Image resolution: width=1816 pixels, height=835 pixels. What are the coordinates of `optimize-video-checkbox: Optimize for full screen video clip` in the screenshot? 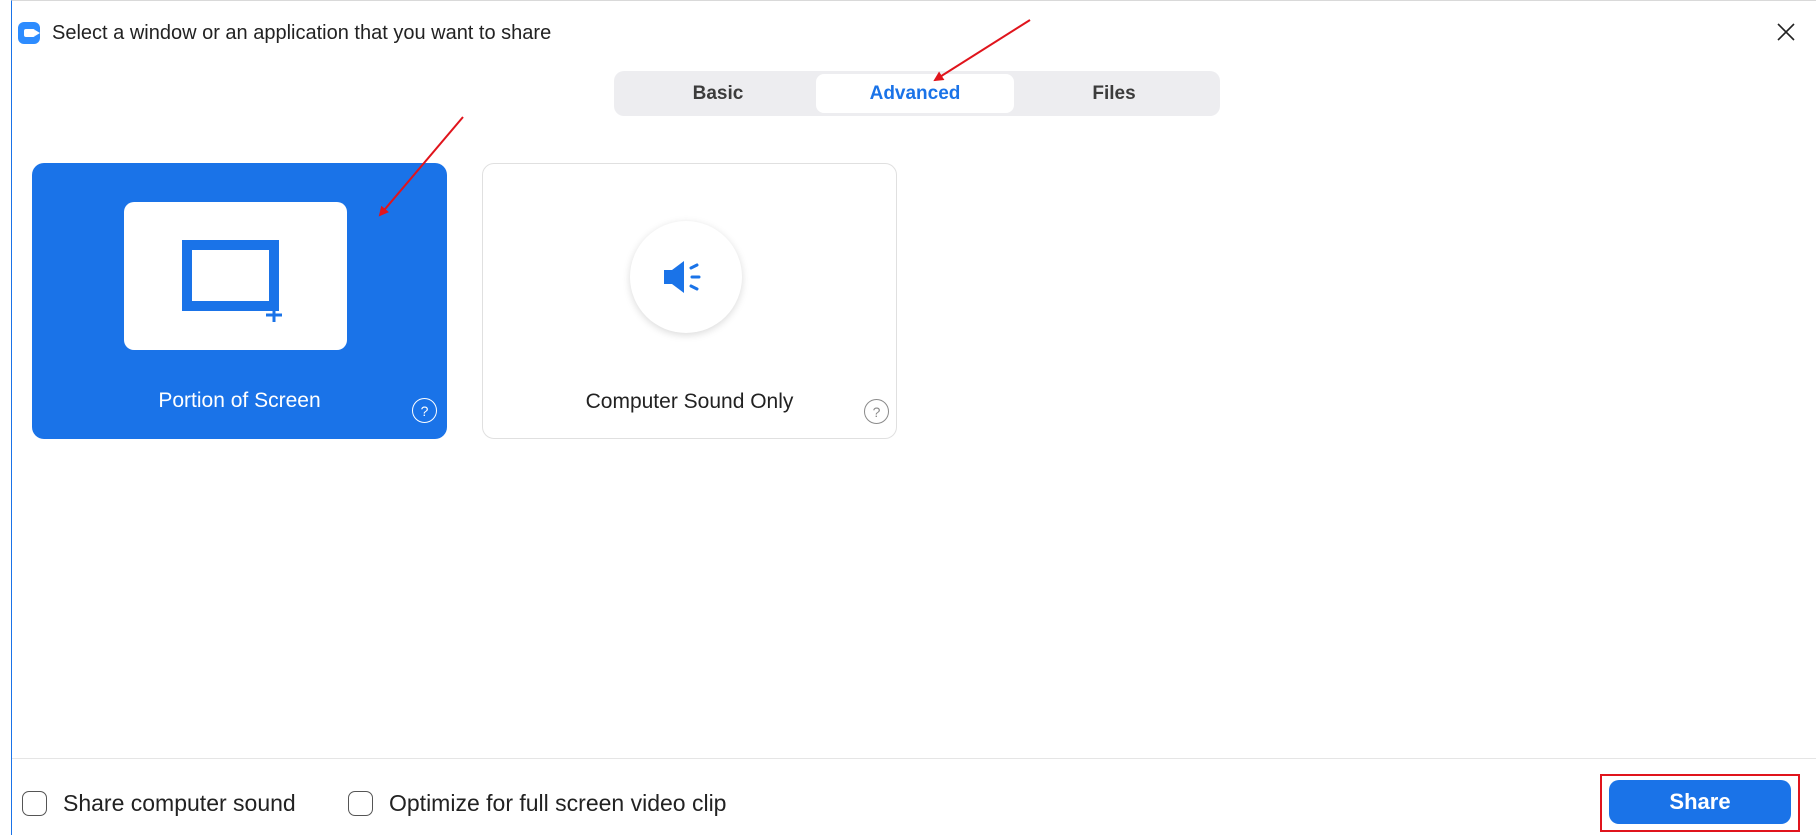 It's located at (537, 803).